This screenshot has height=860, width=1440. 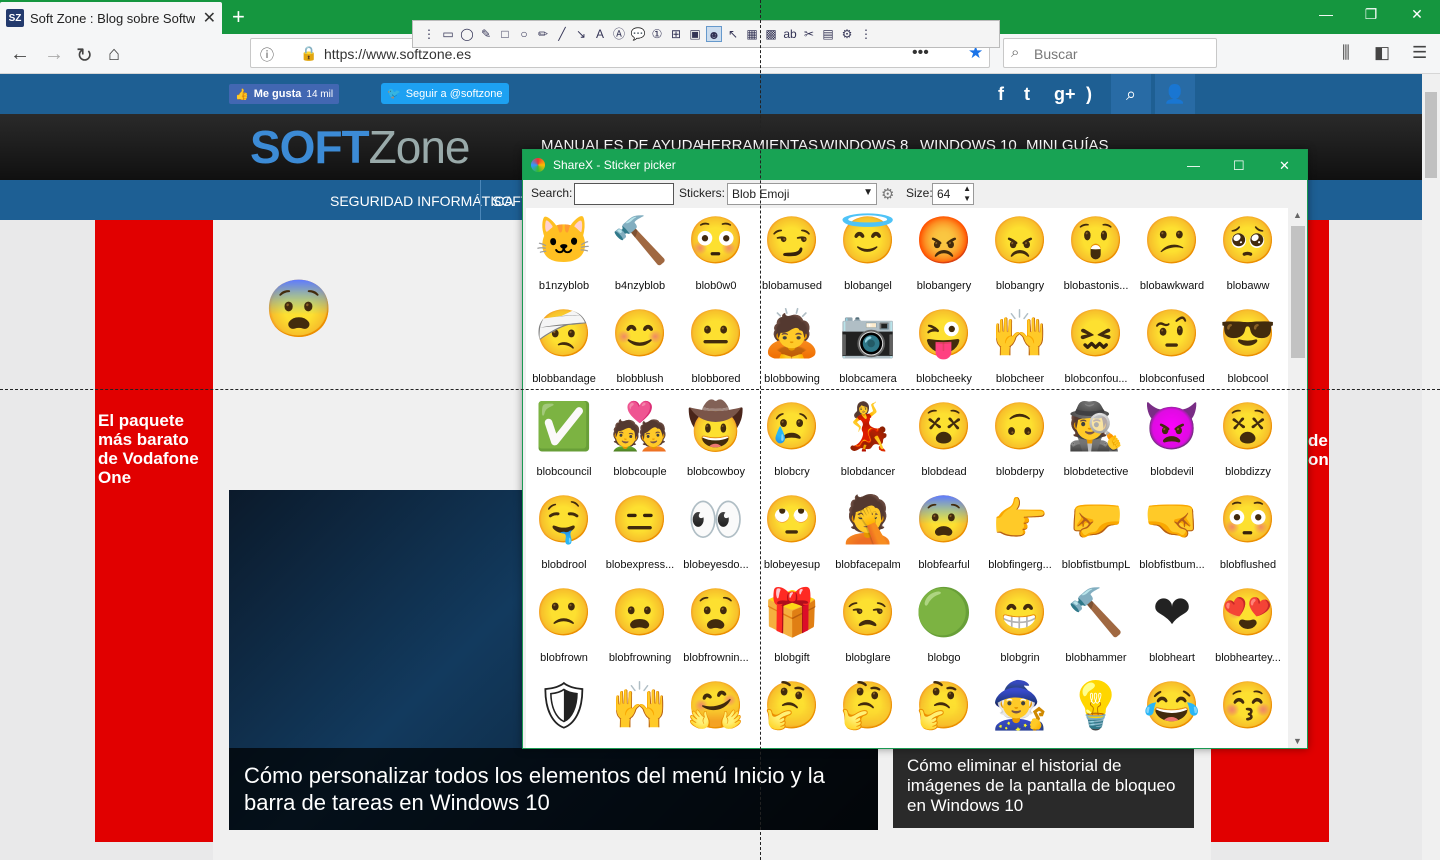 I want to click on ad-left, so click(x=154, y=531).